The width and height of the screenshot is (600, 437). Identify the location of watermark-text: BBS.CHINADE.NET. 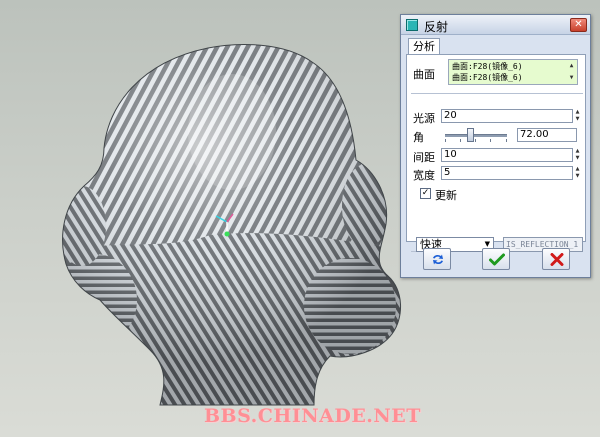
(312, 416).